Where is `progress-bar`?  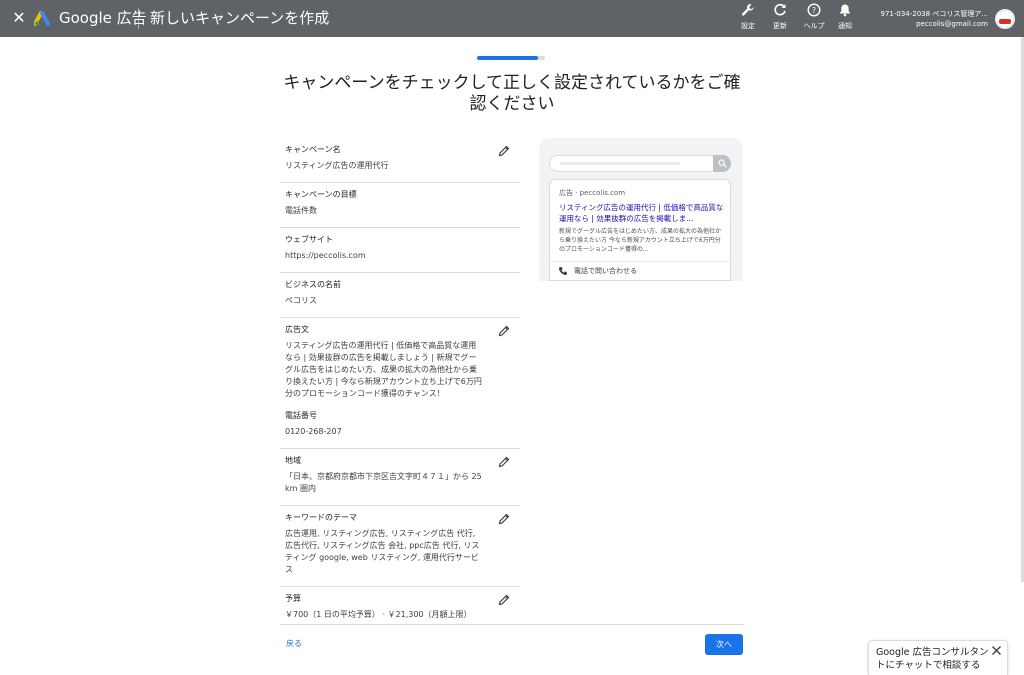
progress-bar is located at coordinates (511, 58).